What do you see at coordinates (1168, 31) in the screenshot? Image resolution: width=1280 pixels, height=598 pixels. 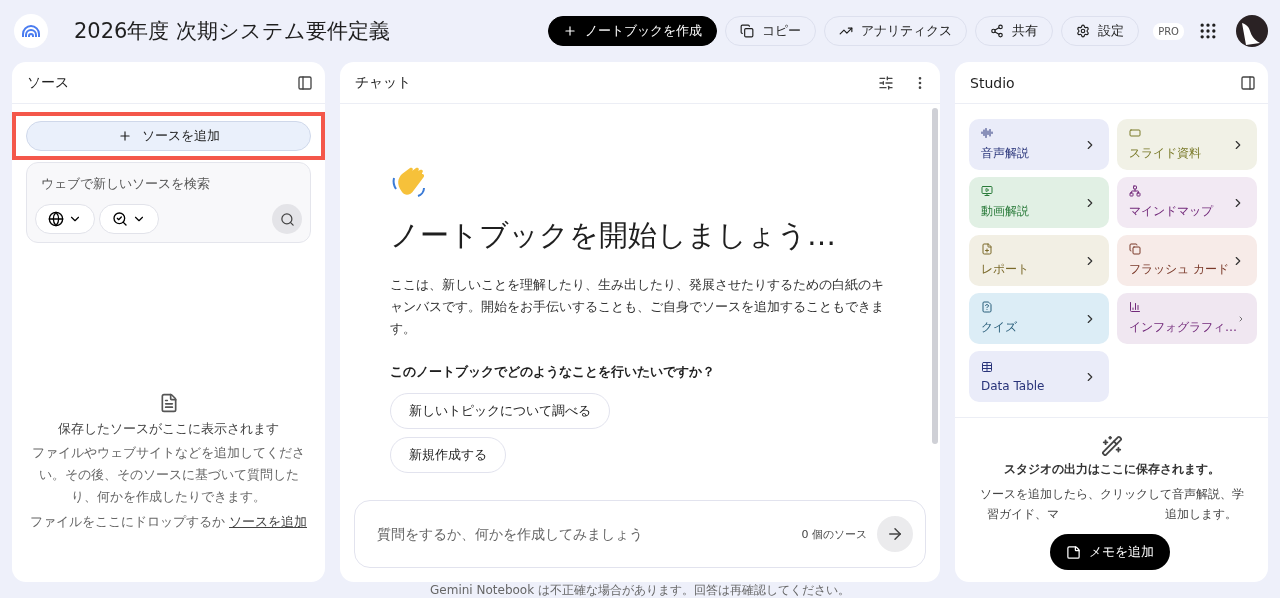 I see `pro-badge: PRO` at bounding box center [1168, 31].